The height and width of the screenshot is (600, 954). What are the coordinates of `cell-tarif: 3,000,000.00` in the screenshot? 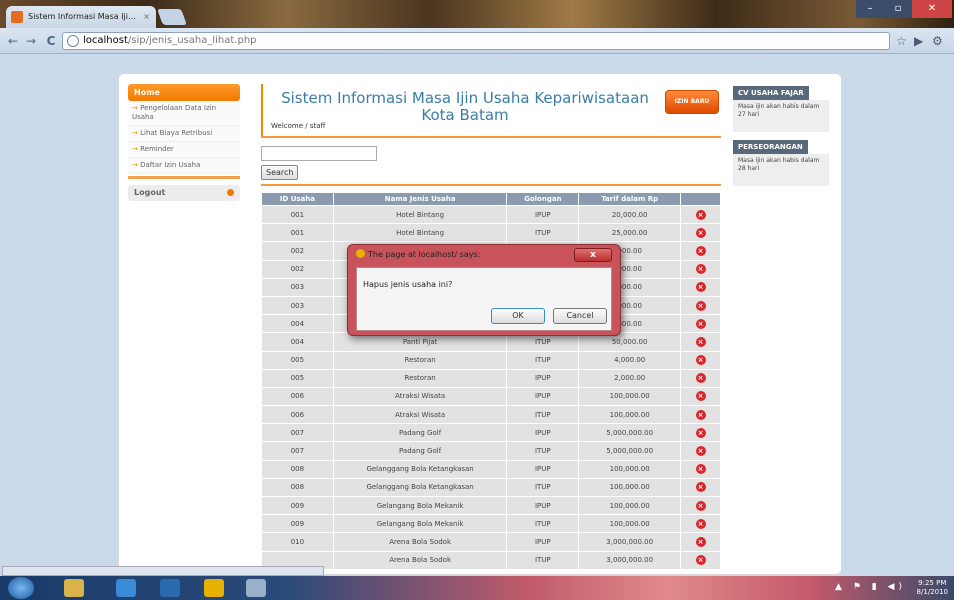 It's located at (630, 560).